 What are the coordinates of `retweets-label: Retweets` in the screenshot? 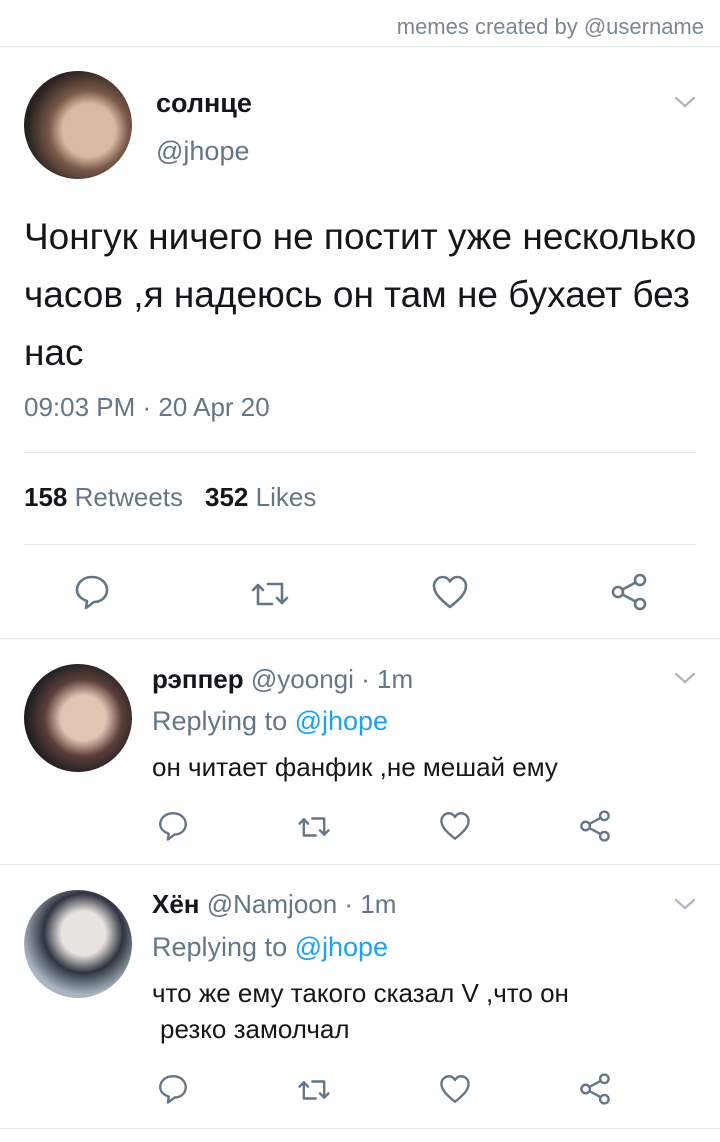 It's located at (129, 497).